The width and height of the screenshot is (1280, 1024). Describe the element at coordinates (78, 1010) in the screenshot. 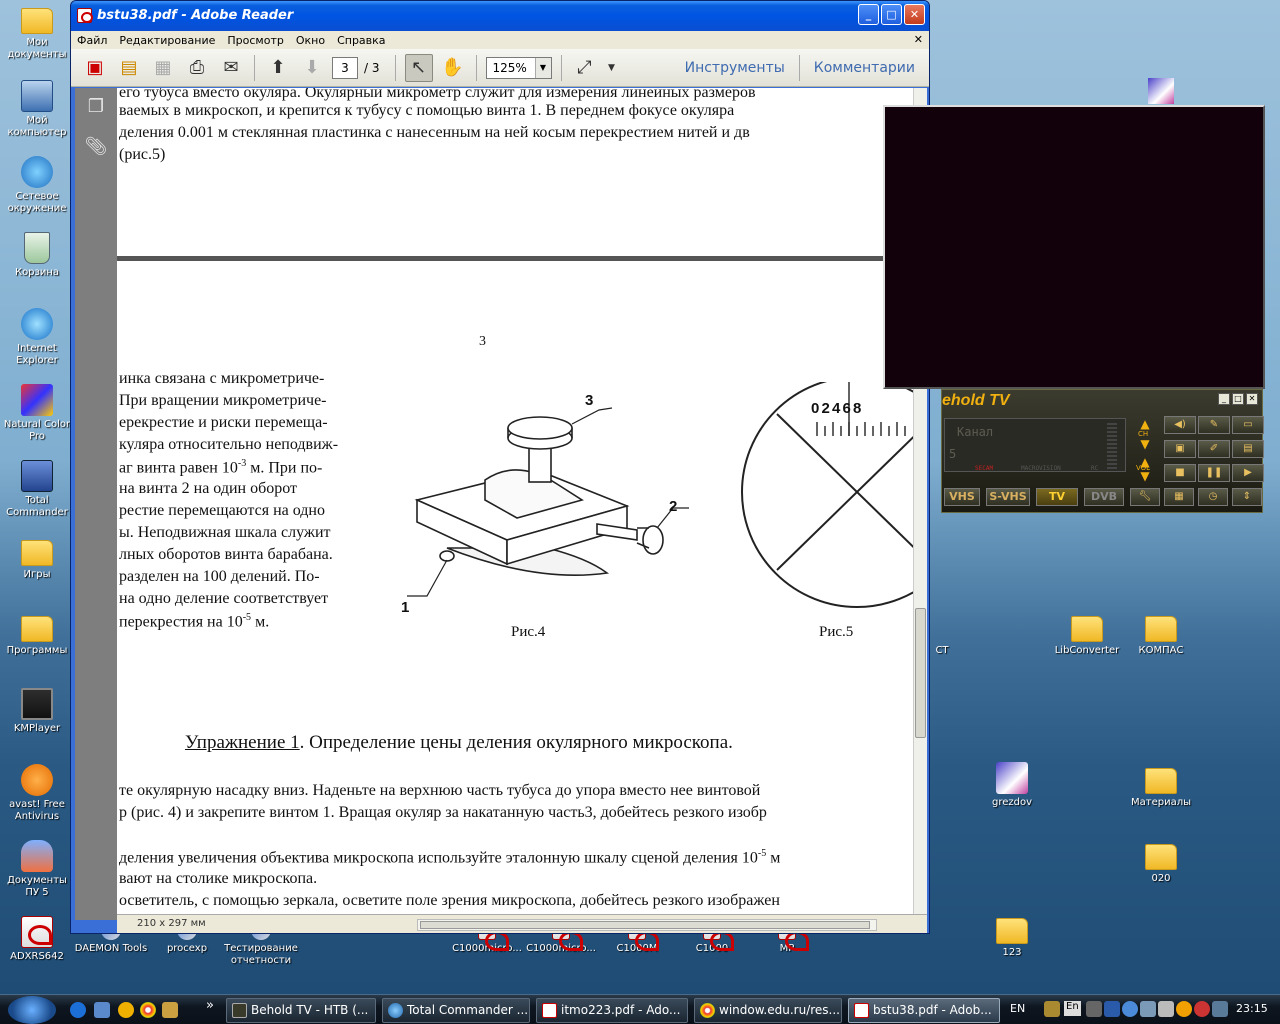

I see `ie-quicklaunch-icon` at that location.